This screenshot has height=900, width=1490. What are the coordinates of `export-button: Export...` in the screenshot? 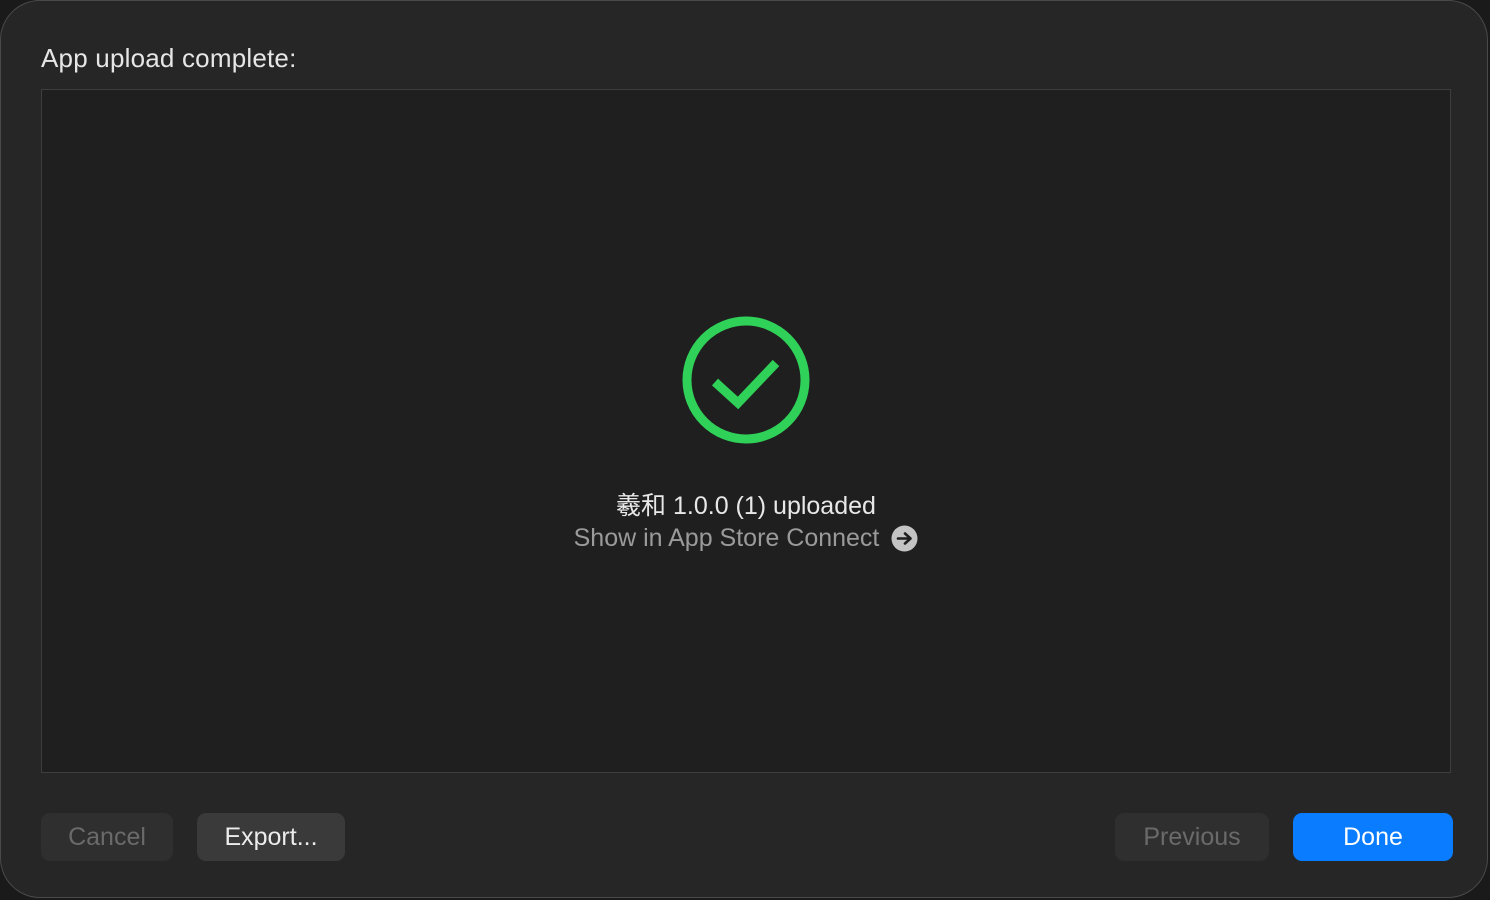 It's located at (271, 837).